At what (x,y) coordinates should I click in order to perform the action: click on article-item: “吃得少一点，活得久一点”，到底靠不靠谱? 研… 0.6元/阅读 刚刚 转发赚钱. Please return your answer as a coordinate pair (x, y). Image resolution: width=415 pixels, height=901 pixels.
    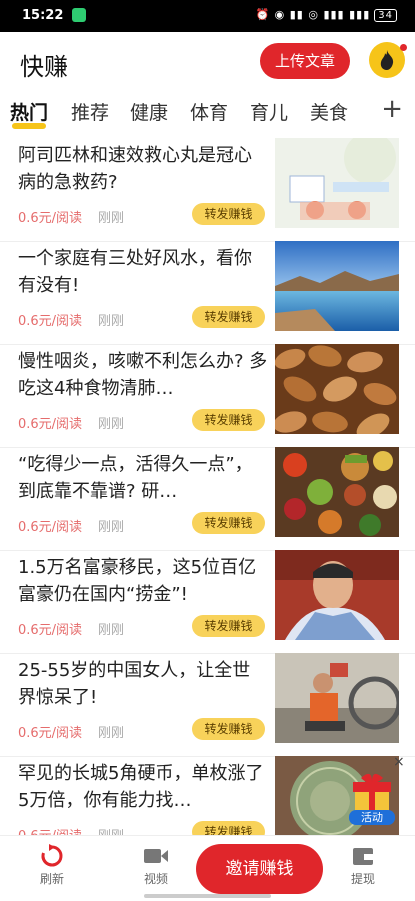
    Looking at the image, I should click on (207, 499).